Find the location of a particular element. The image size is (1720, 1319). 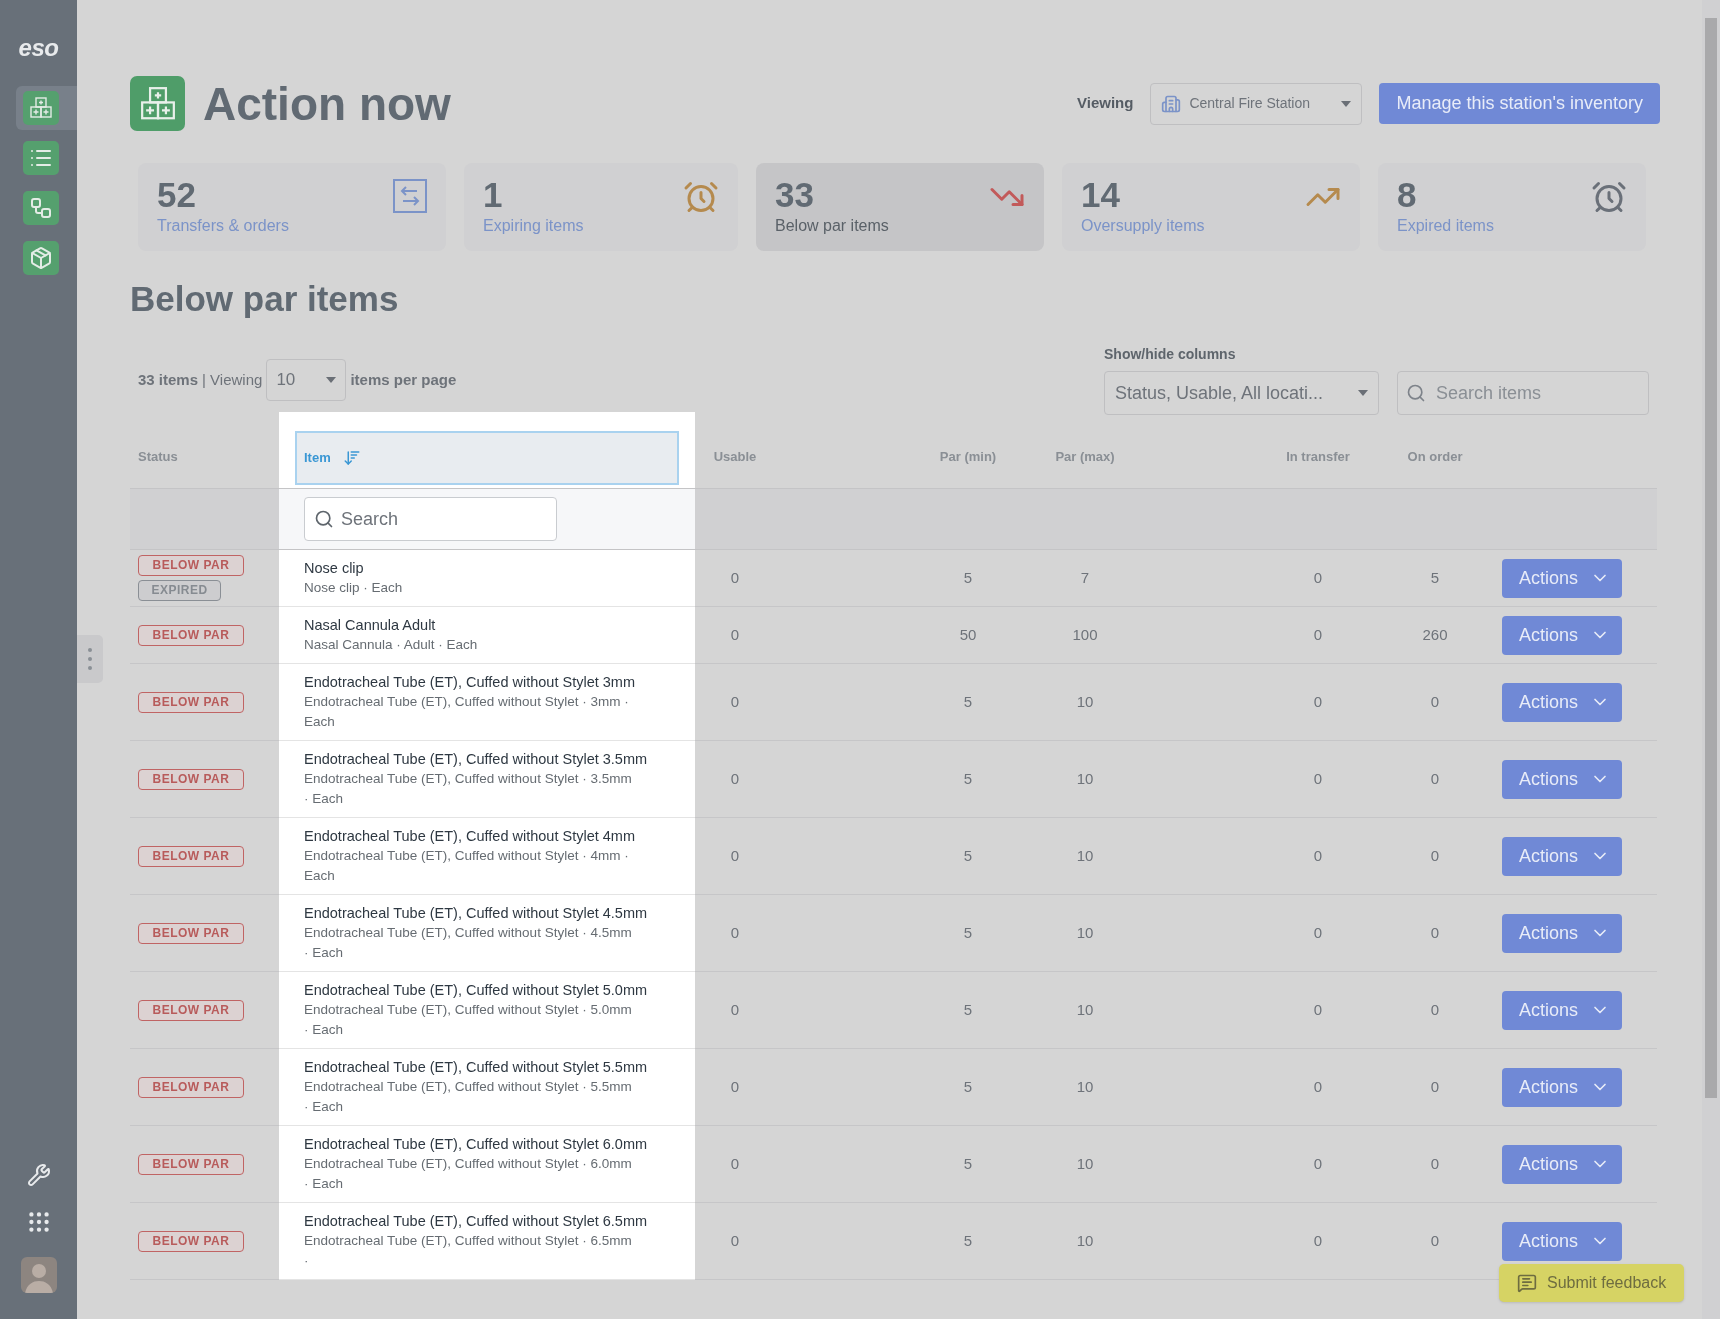

item-detail: Nasal Cannula · Adult · Each is located at coordinates (391, 645).